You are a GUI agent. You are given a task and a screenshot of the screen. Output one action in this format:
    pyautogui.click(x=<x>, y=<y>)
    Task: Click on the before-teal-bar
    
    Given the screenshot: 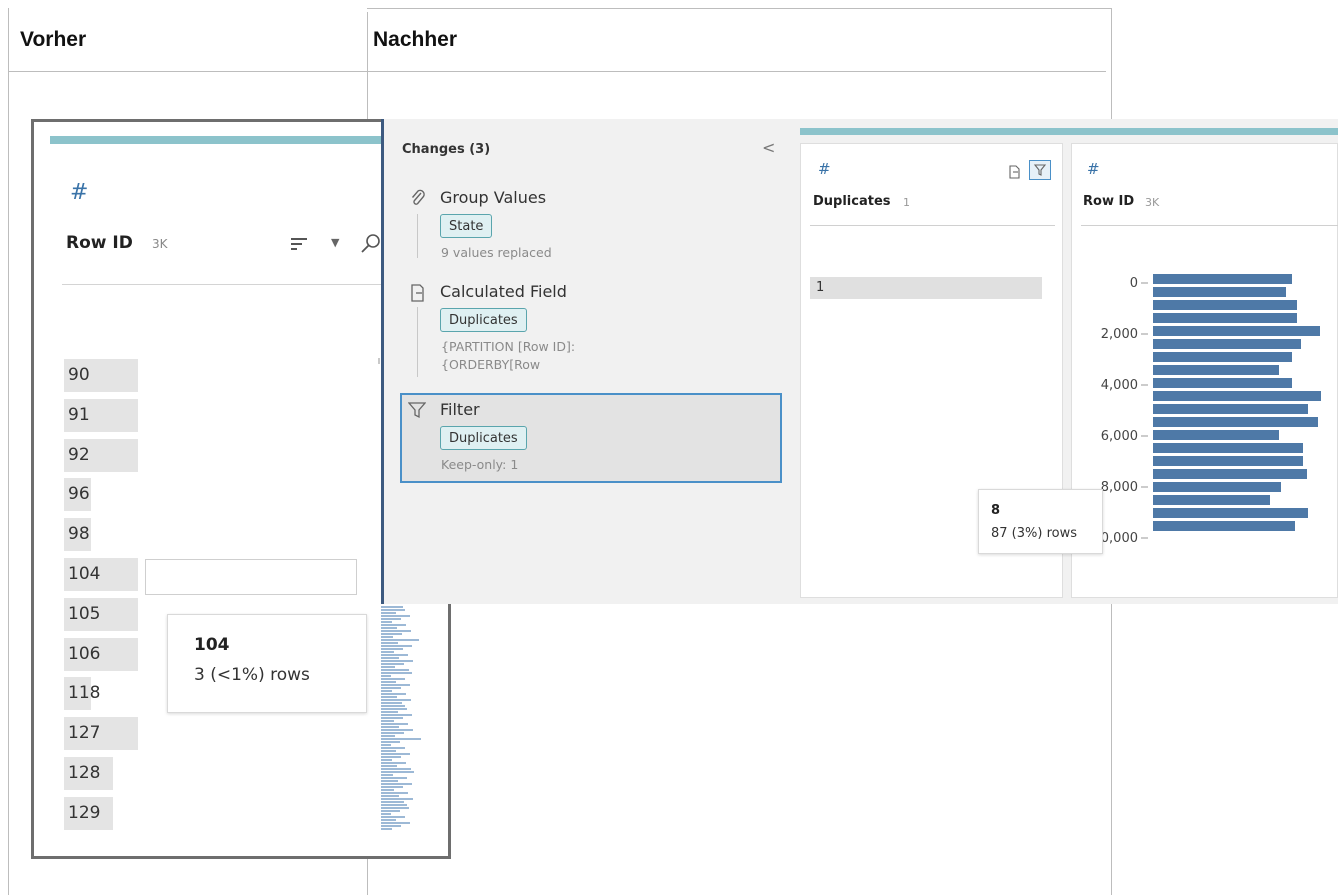 What is the action you would take?
    pyautogui.click(x=215, y=140)
    